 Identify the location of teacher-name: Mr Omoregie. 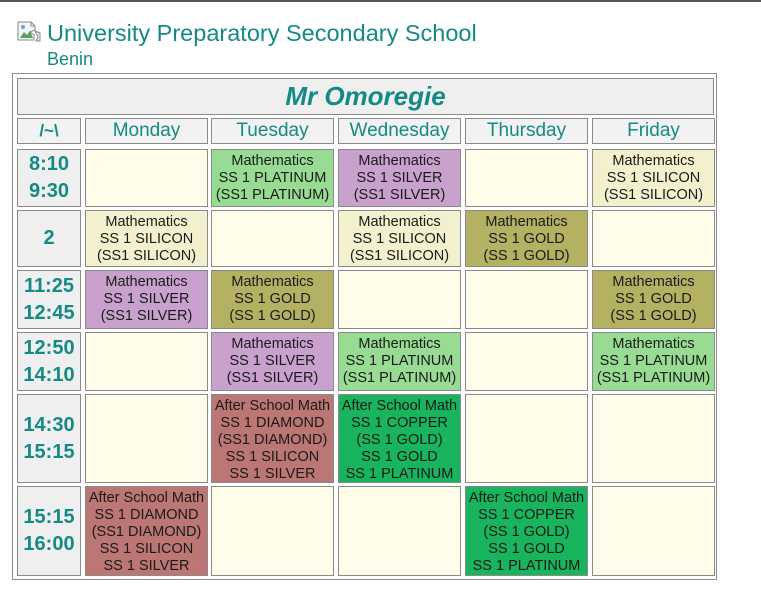
(365, 96).